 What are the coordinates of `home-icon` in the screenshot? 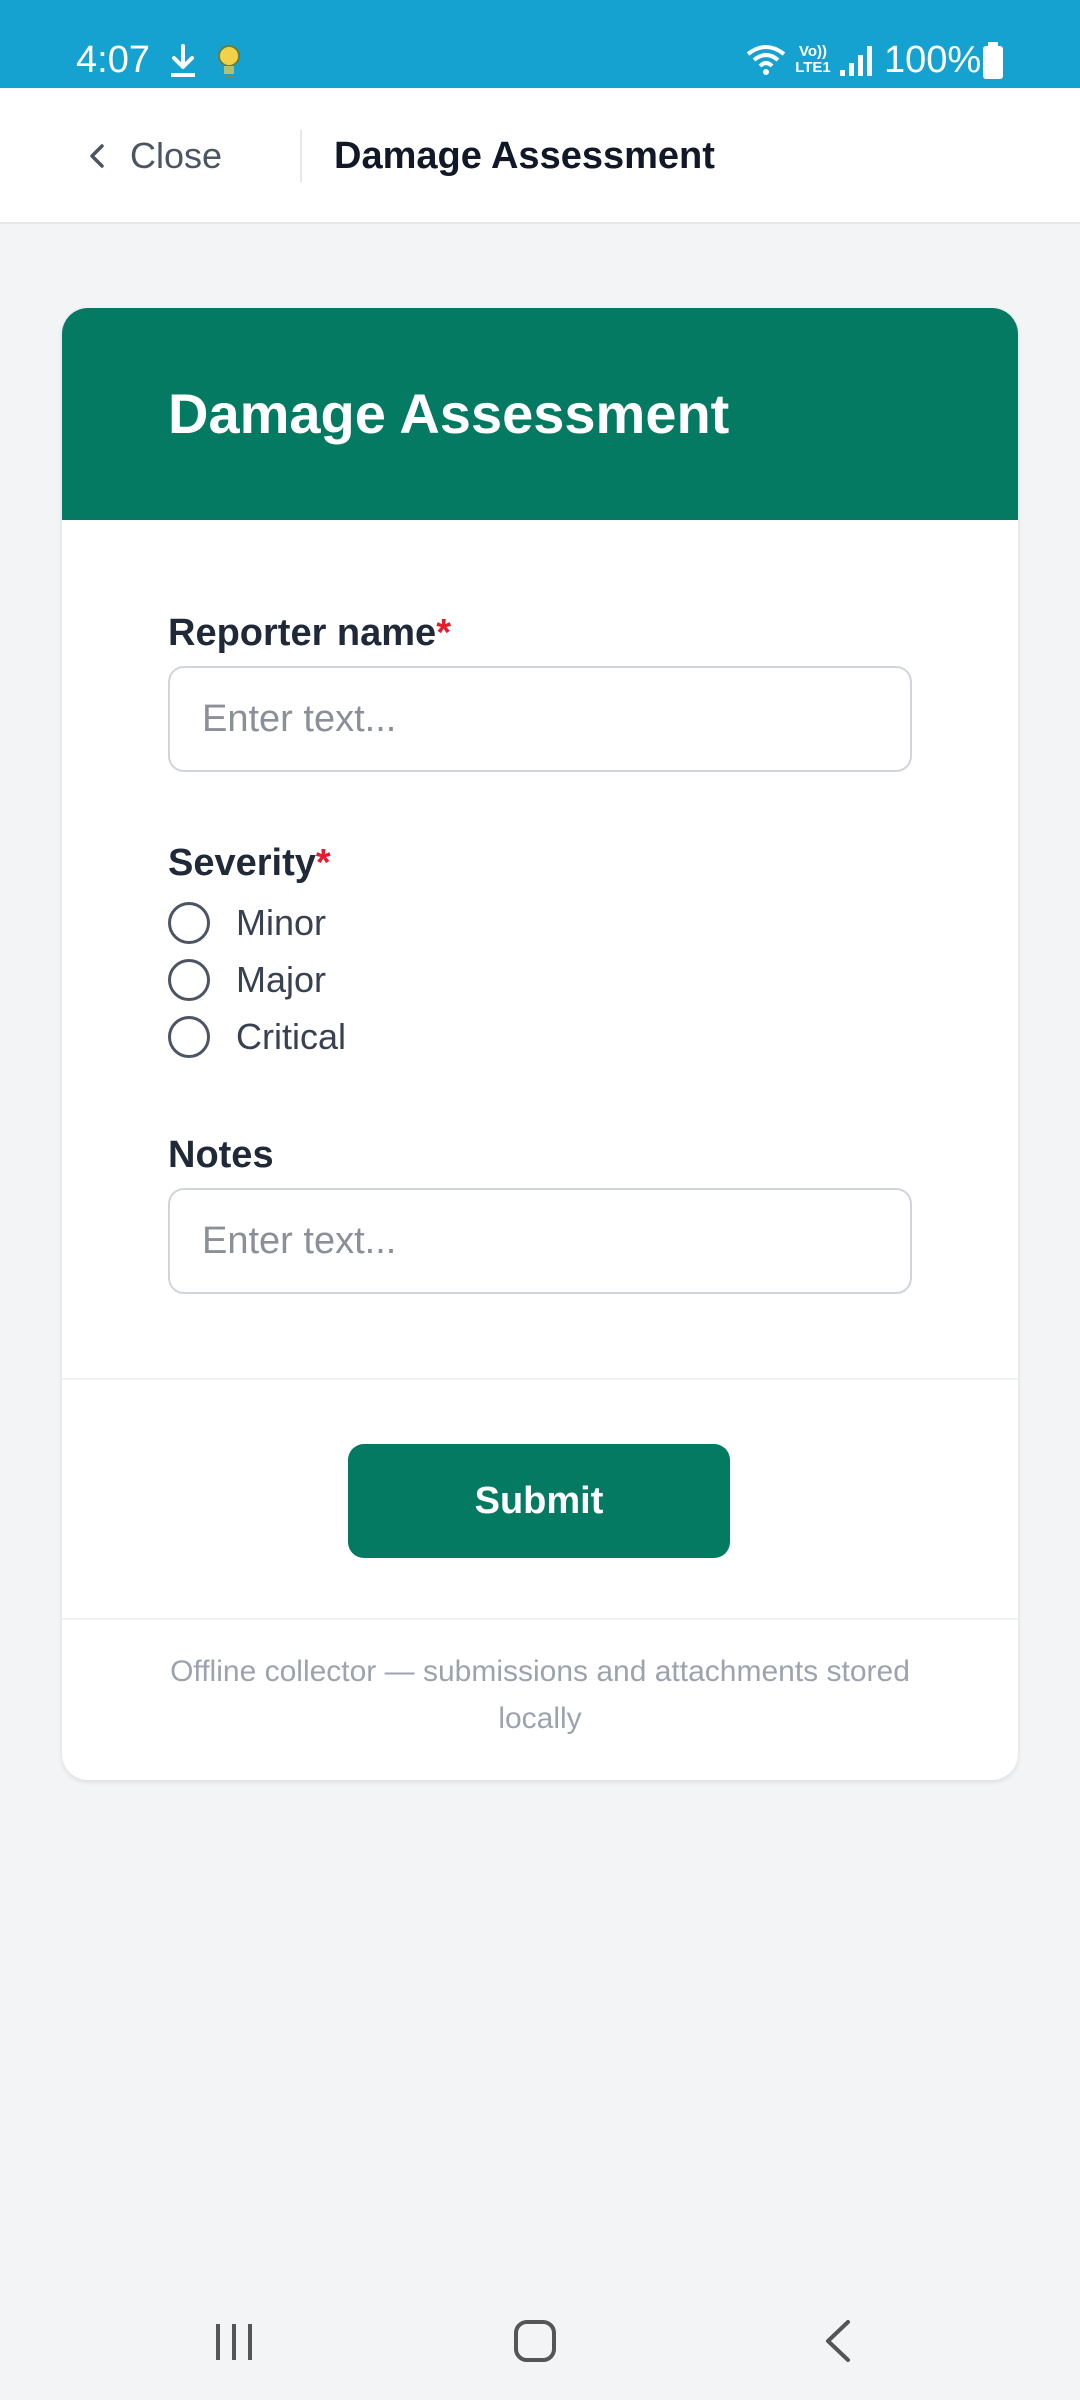 It's located at (535, 2341).